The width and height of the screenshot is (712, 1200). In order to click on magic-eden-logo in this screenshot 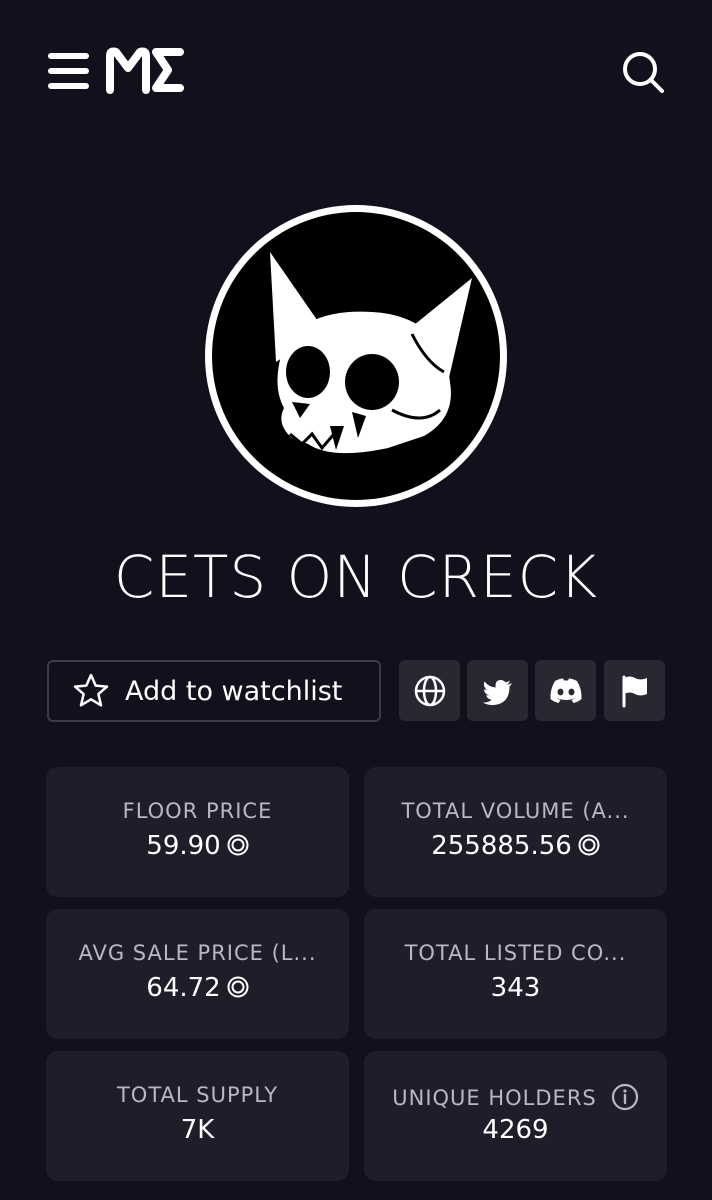, I will do `click(145, 70)`.